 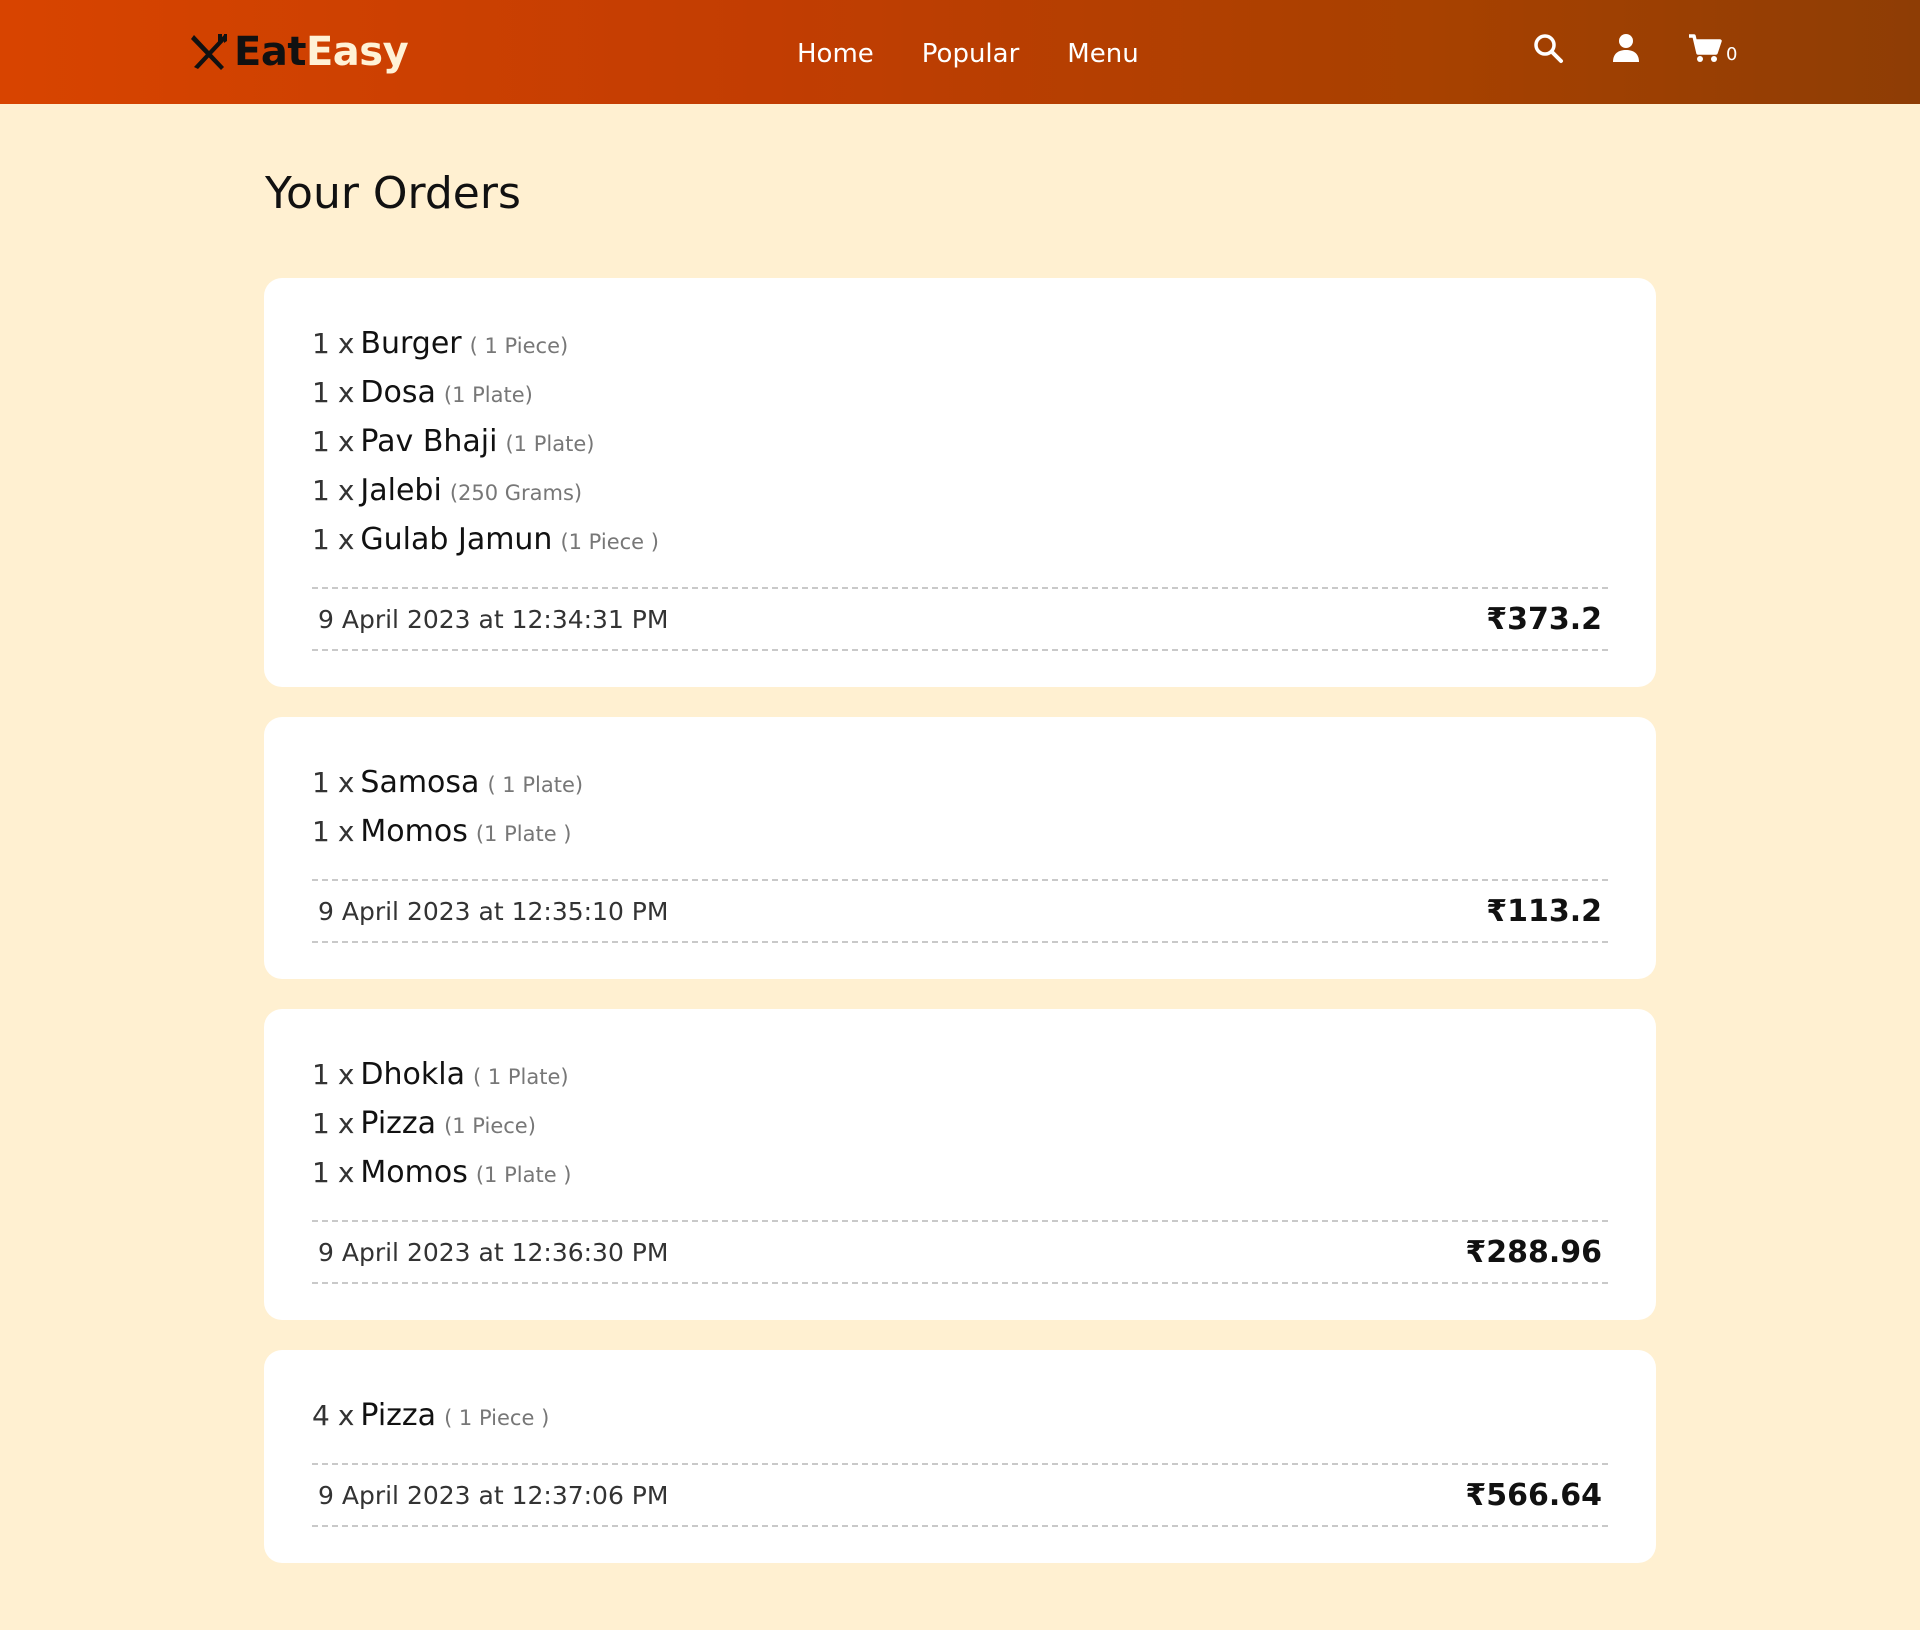 What do you see at coordinates (1732, 54) in the screenshot?
I see `cart-count-badge: 0` at bounding box center [1732, 54].